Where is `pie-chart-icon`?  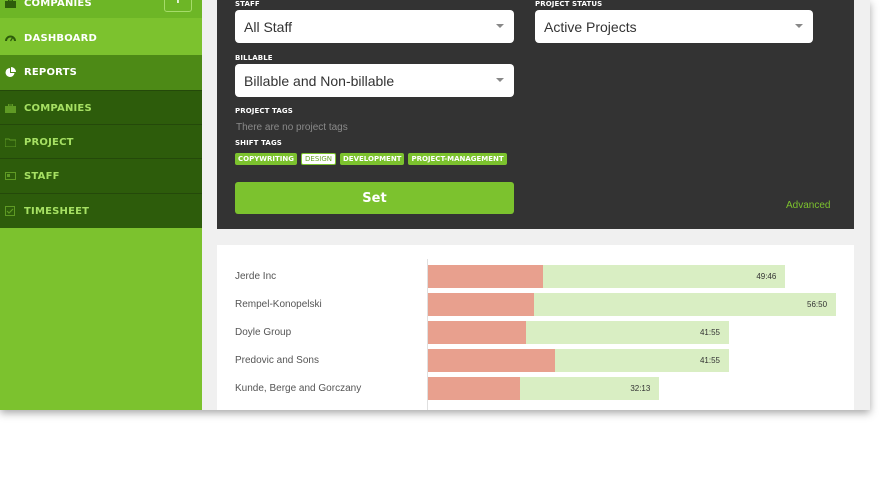 pie-chart-icon is located at coordinates (10, 73).